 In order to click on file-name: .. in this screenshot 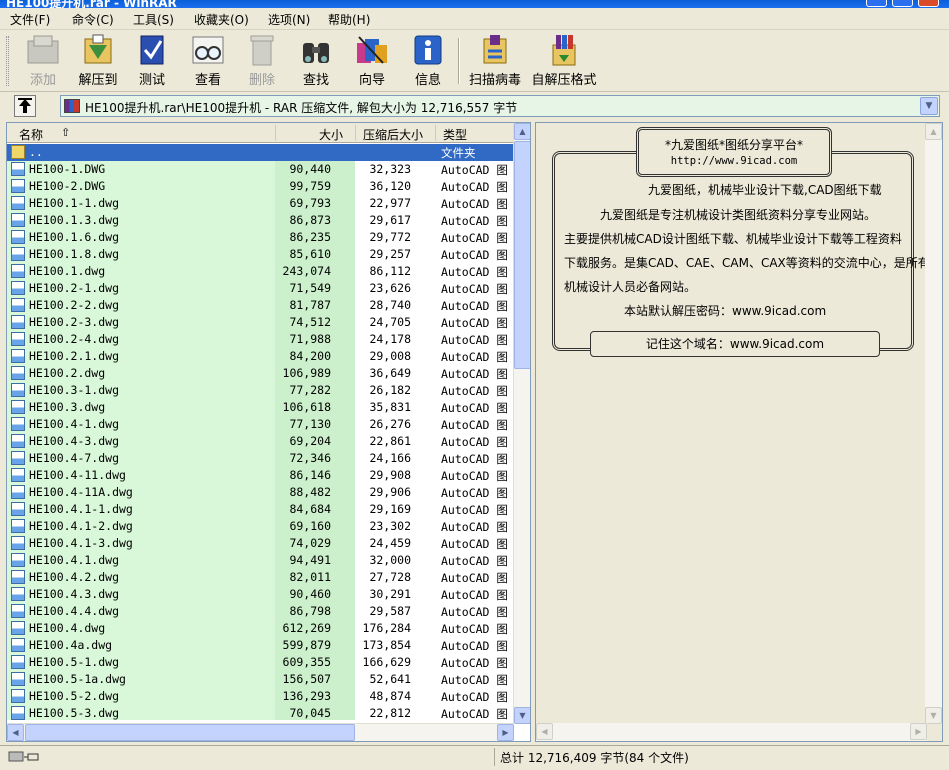, I will do `click(36, 152)`.